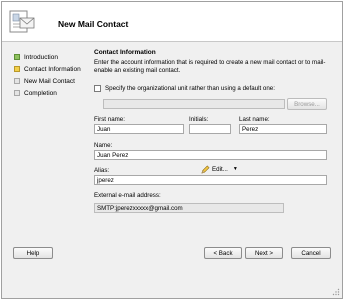  I want to click on step-label: New Mail Contact, so click(49, 81).